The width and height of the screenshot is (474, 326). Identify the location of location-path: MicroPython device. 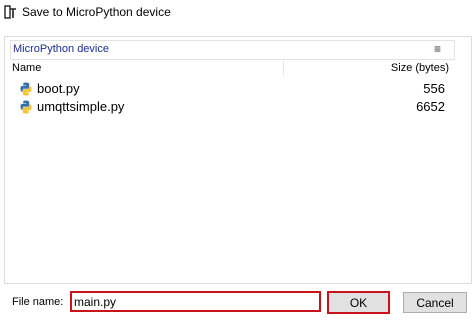
(61, 49).